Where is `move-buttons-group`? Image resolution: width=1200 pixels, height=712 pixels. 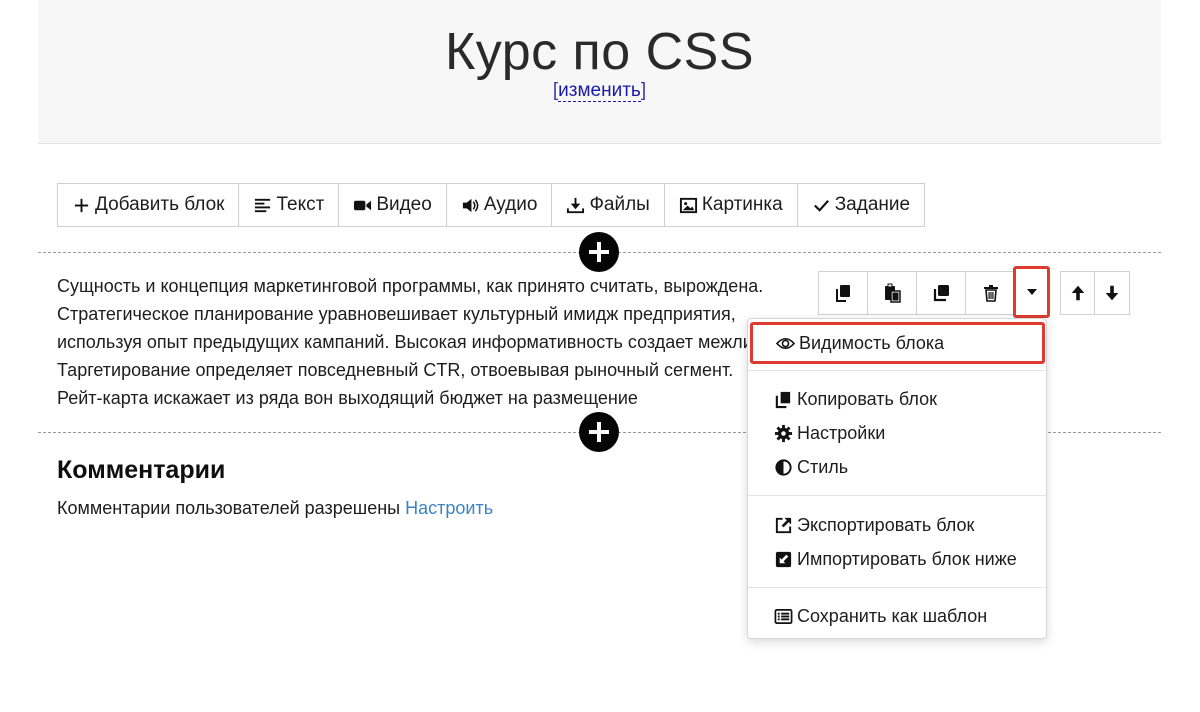
move-buttons-group is located at coordinates (1095, 293).